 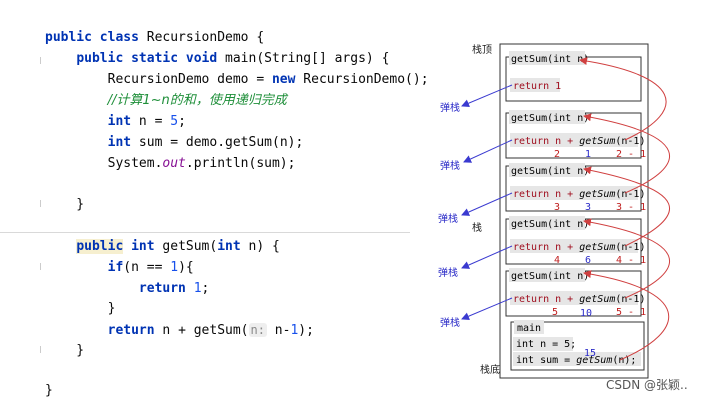 What do you see at coordinates (174, 288) in the screenshot?
I see `code-line: return 1;` at bounding box center [174, 288].